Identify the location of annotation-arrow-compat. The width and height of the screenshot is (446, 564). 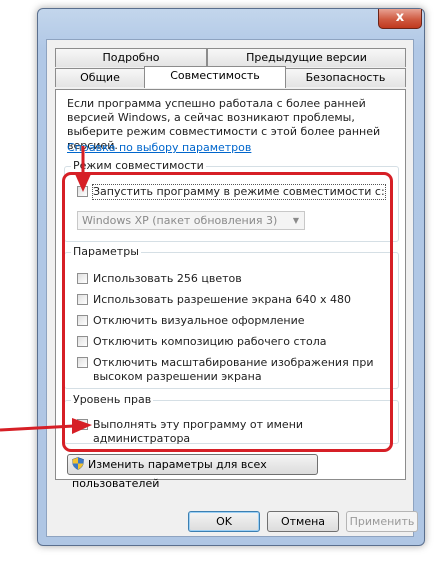
(83, 169).